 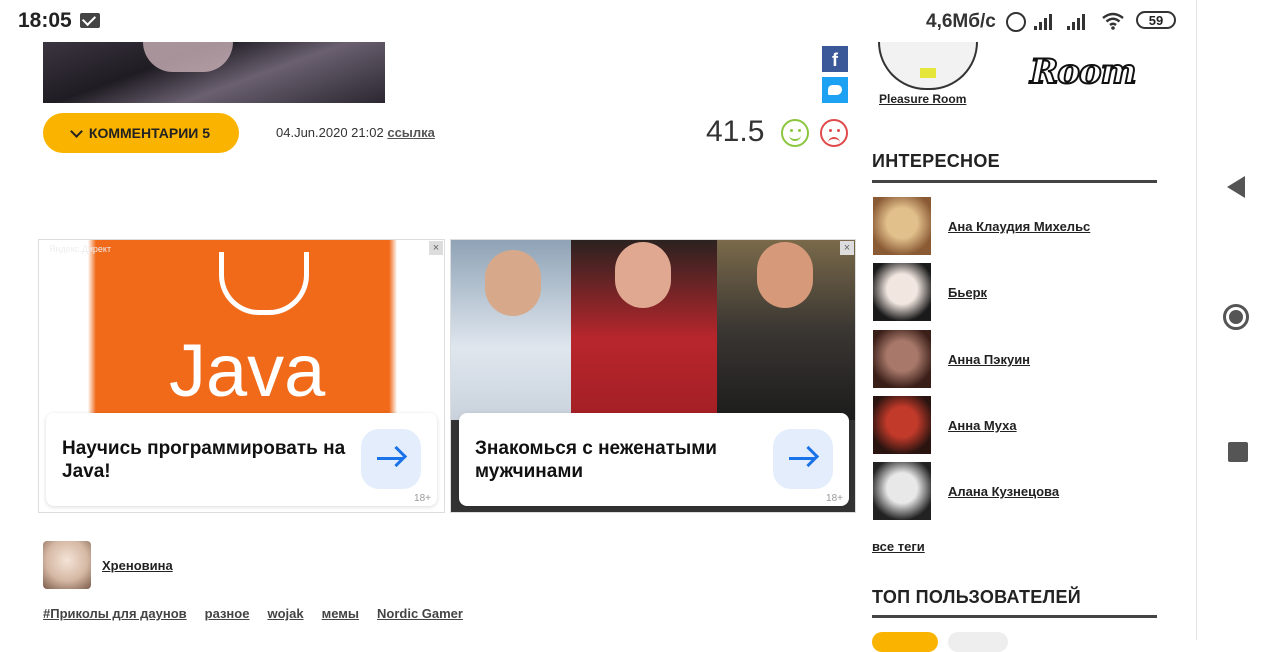 What do you see at coordinates (1113, 21) in the screenshot?
I see `wifi-icon` at bounding box center [1113, 21].